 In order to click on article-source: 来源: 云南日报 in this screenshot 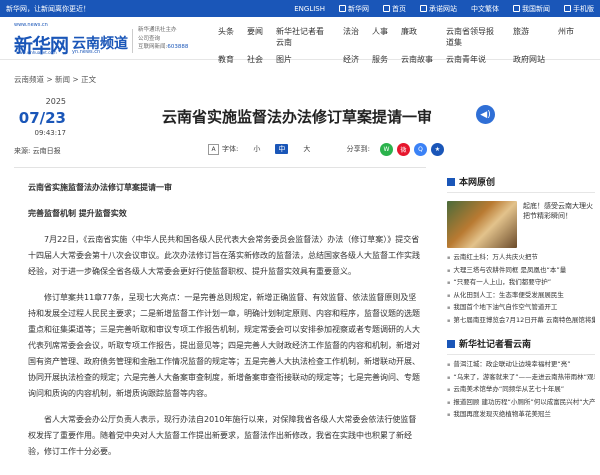, I will do `click(37, 151)`.